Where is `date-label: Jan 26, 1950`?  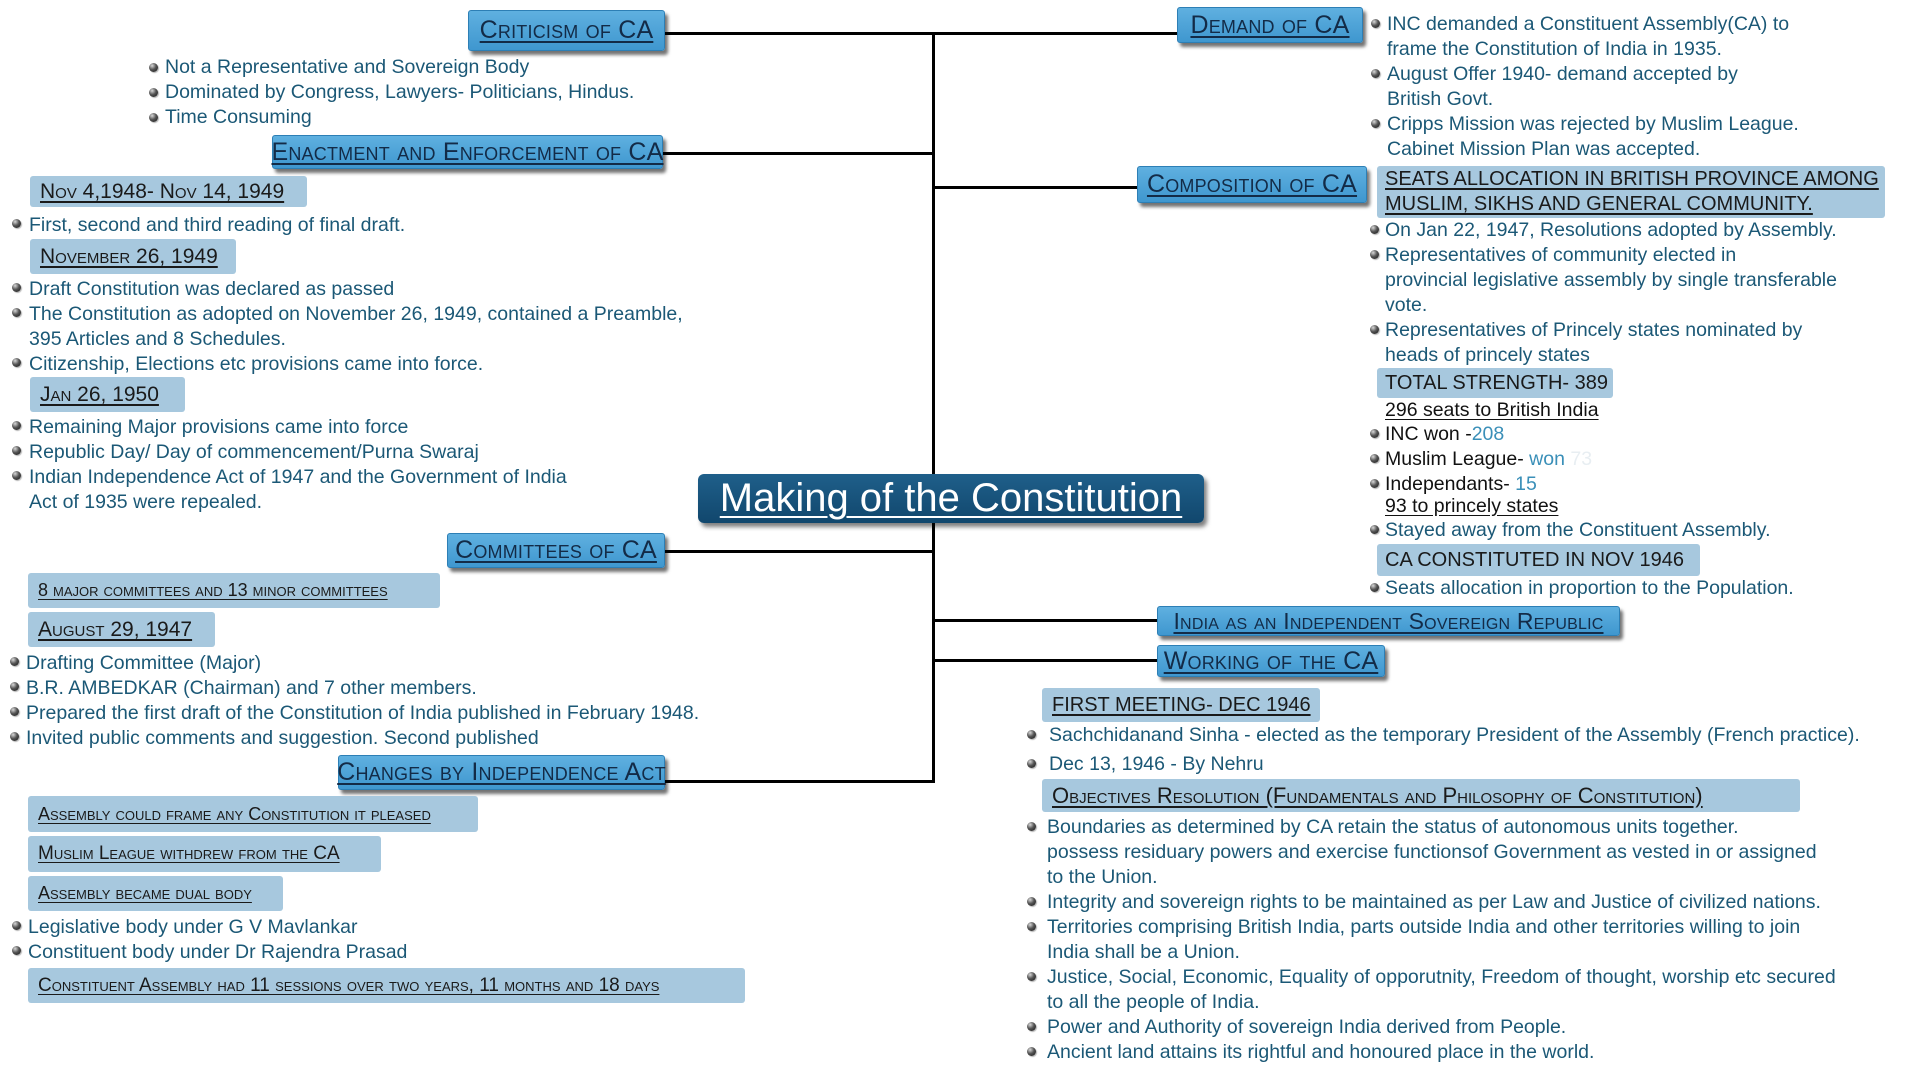 date-label: Jan 26, 1950 is located at coordinates (99, 394).